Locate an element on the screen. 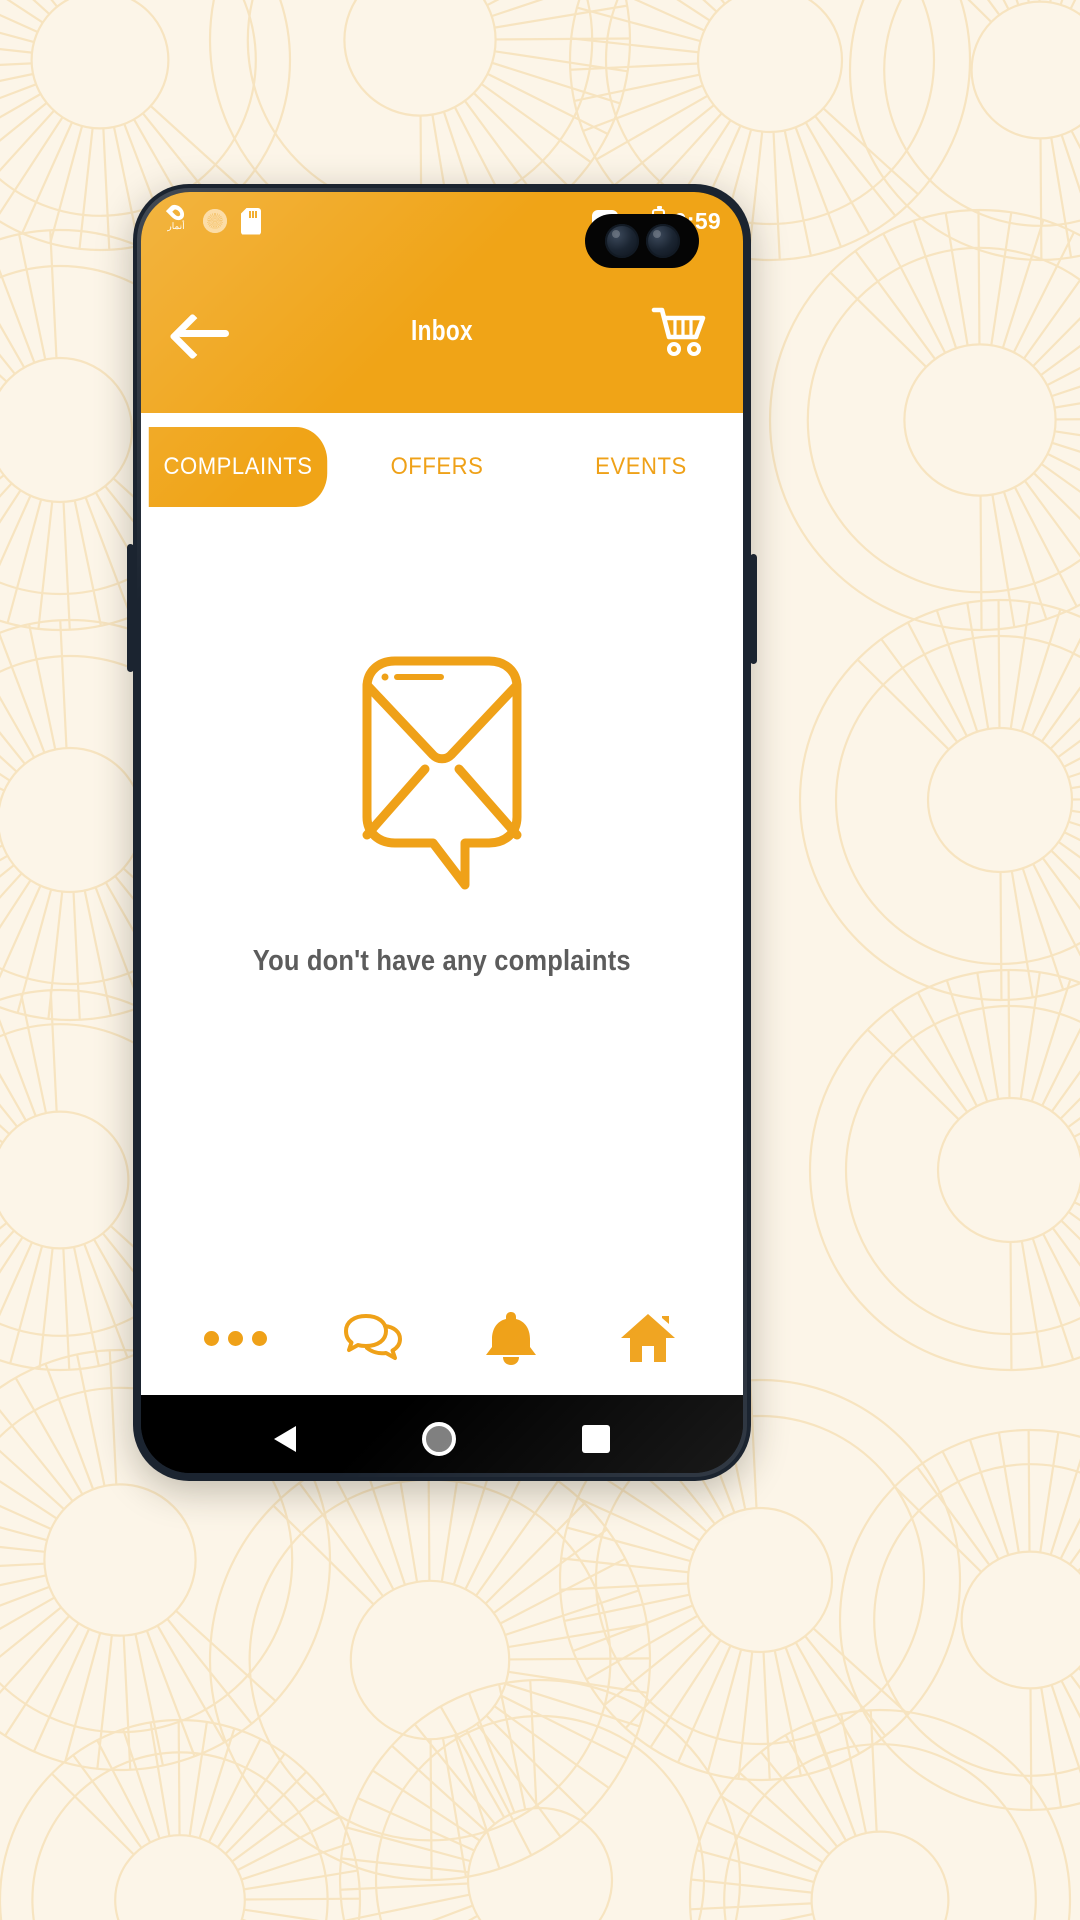 This screenshot has width=1080, height=1920. more-icon is located at coordinates (236, 1338).